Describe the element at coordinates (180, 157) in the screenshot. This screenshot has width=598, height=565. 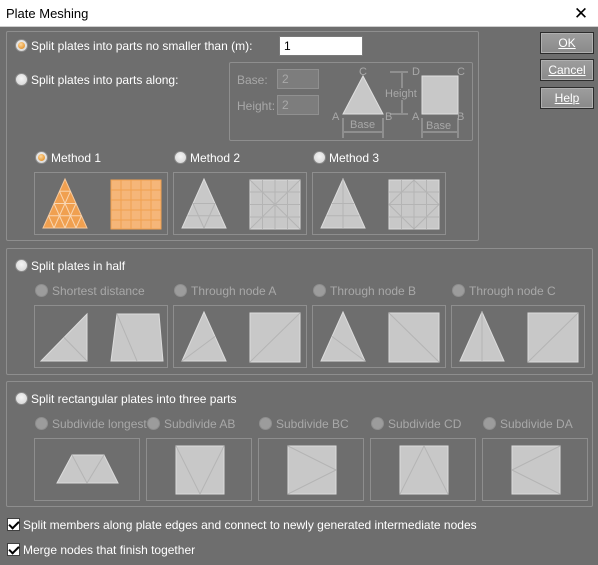
I see `method-2-radio` at that location.